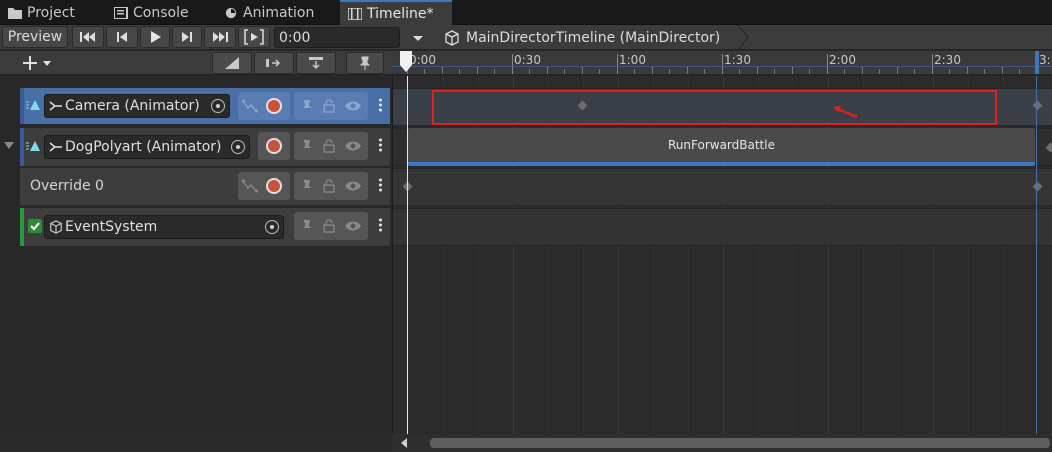 The width and height of the screenshot is (1052, 452). What do you see at coordinates (161, 12) in the screenshot?
I see `tab-label: Console` at bounding box center [161, 12].